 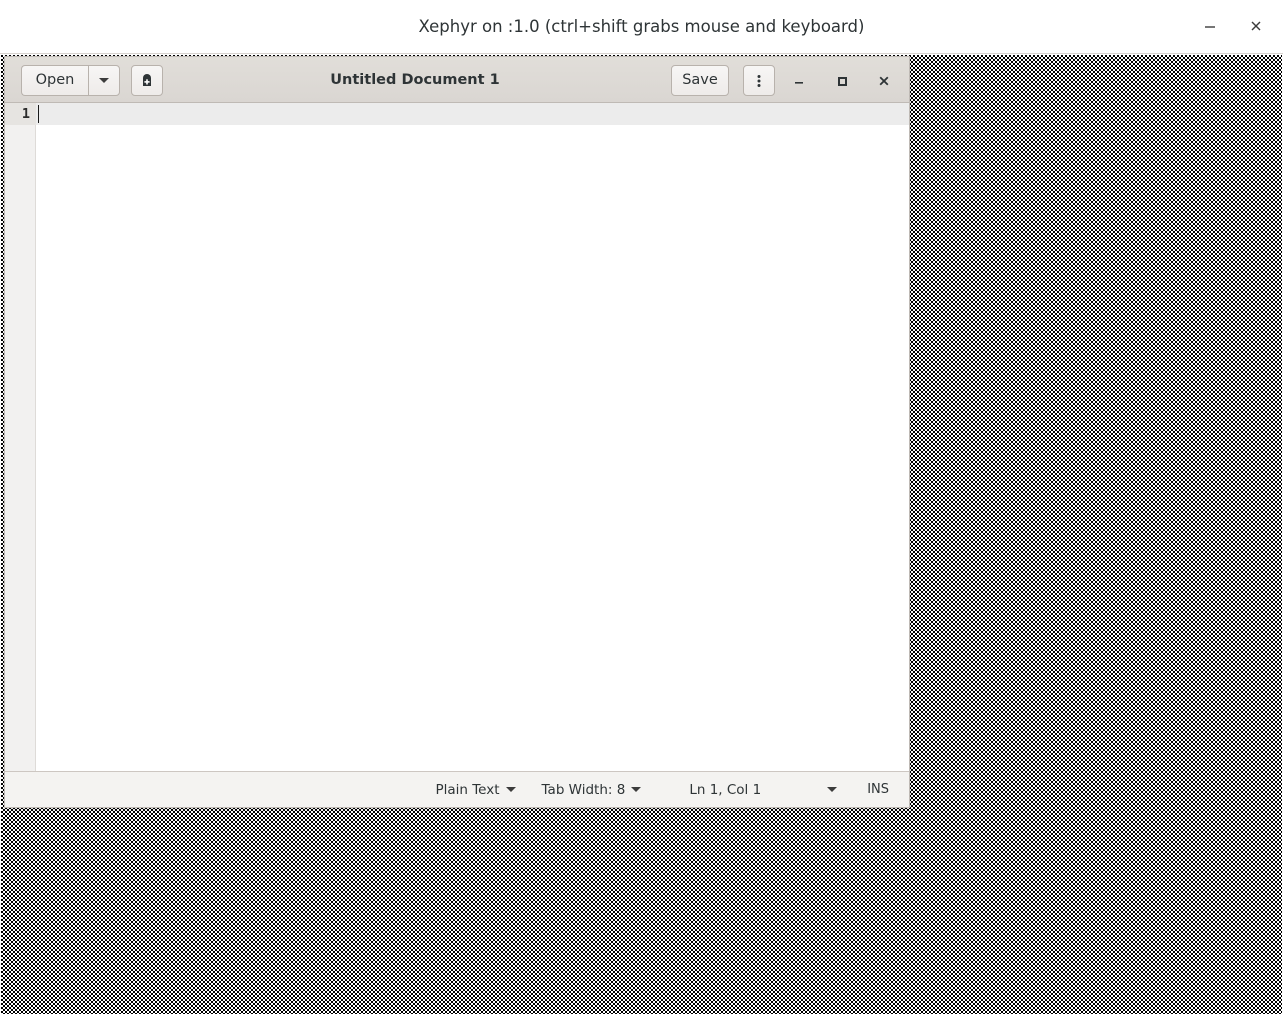 I want to click on gedit-document-title: Untitled Document 1, so click(x=415, y=80).